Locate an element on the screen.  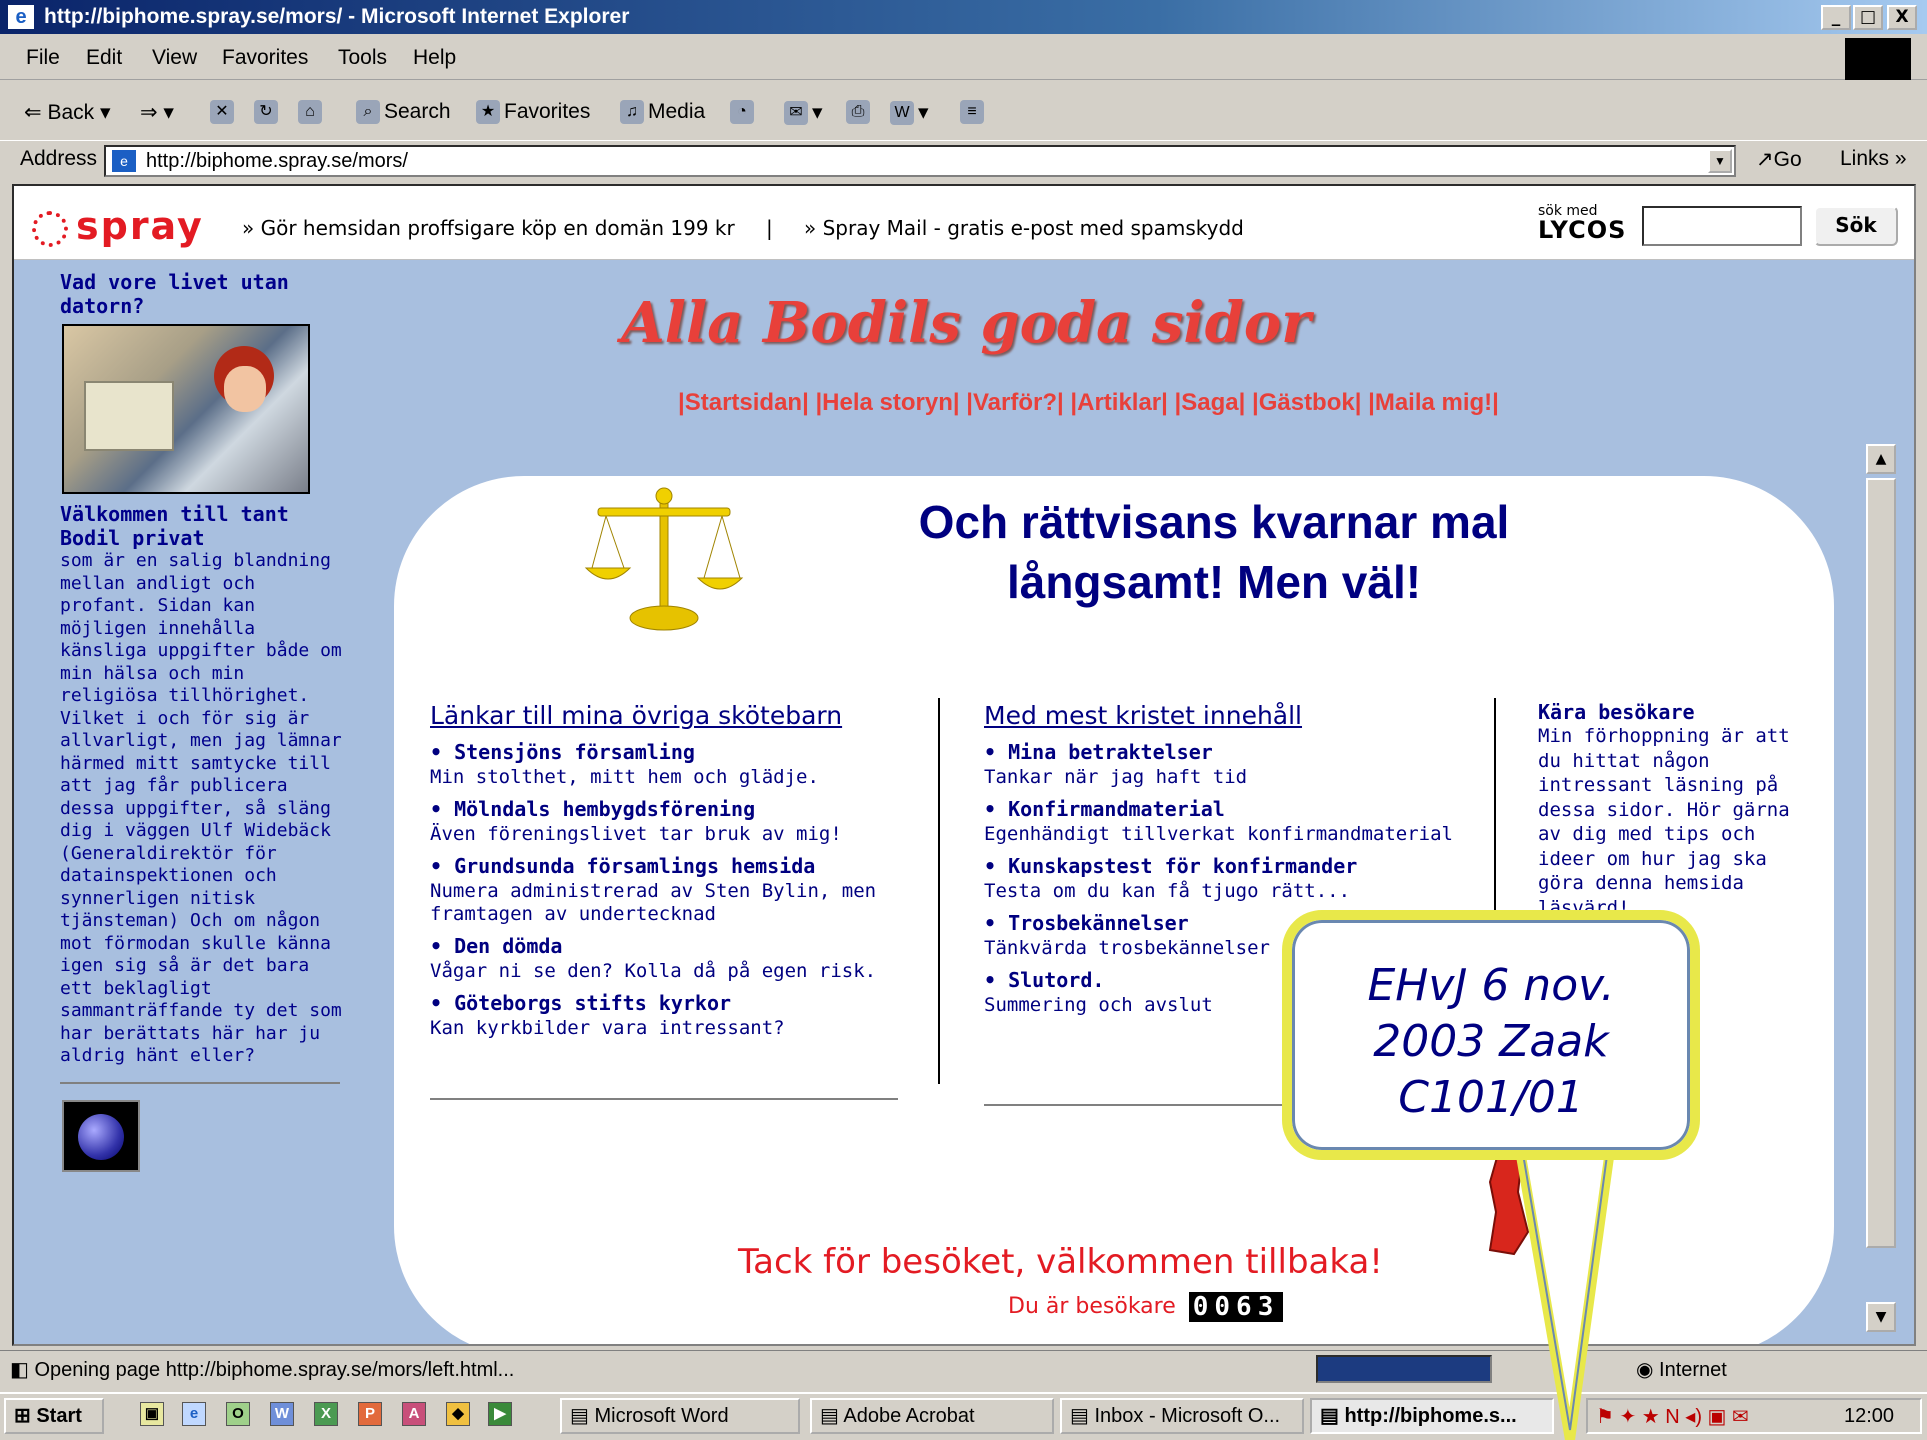
left-divider is located at coordinates (200, 1082).